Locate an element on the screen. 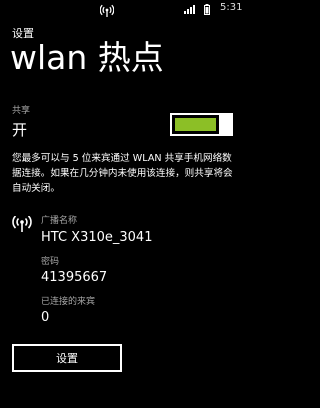 The width and height of the screenshot is (320, 408). password-label: 密码 is located at coordinates (50, 262).